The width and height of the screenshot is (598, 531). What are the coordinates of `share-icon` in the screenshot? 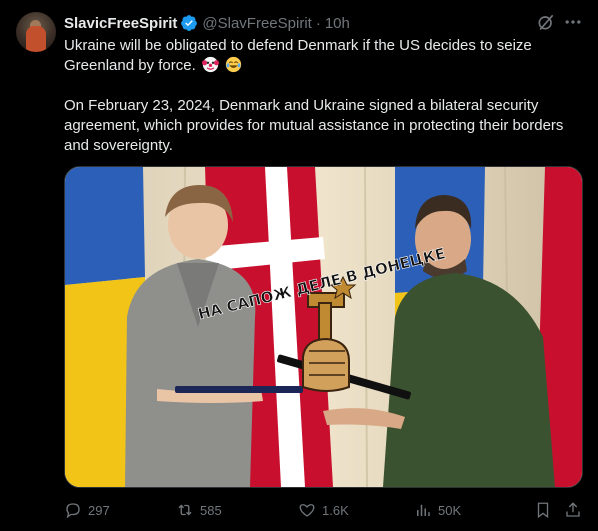 It's located at (573, 509).